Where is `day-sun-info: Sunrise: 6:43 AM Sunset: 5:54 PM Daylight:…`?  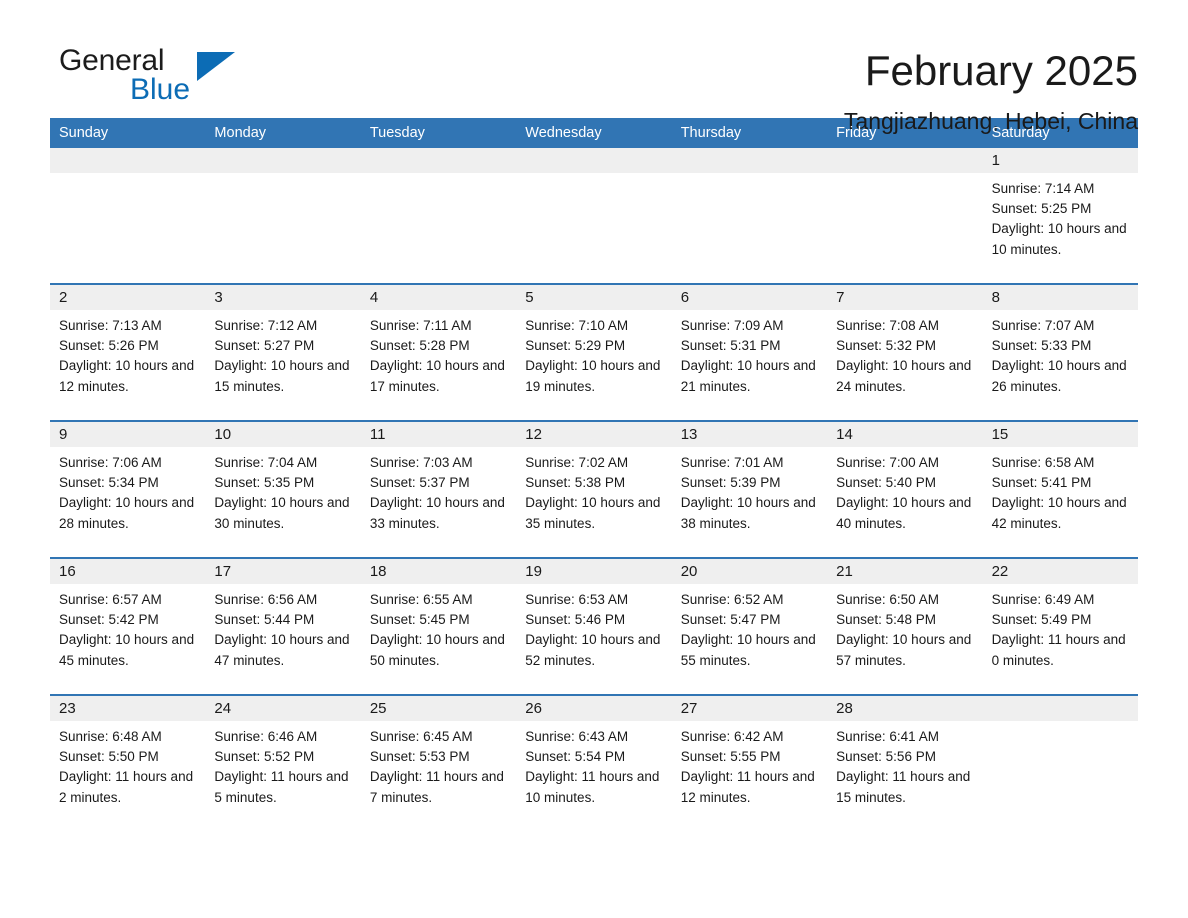 day-sun-info: Sunrise: 6:43 AM Sunset: 5:54 PM Daylight:… is located at coordinates (593, 764).